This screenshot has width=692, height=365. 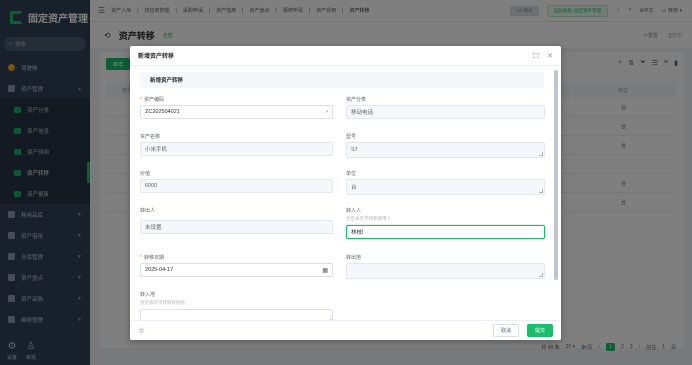 I want to click on transfer-in-location-textarea, so click(x=236, y=314).